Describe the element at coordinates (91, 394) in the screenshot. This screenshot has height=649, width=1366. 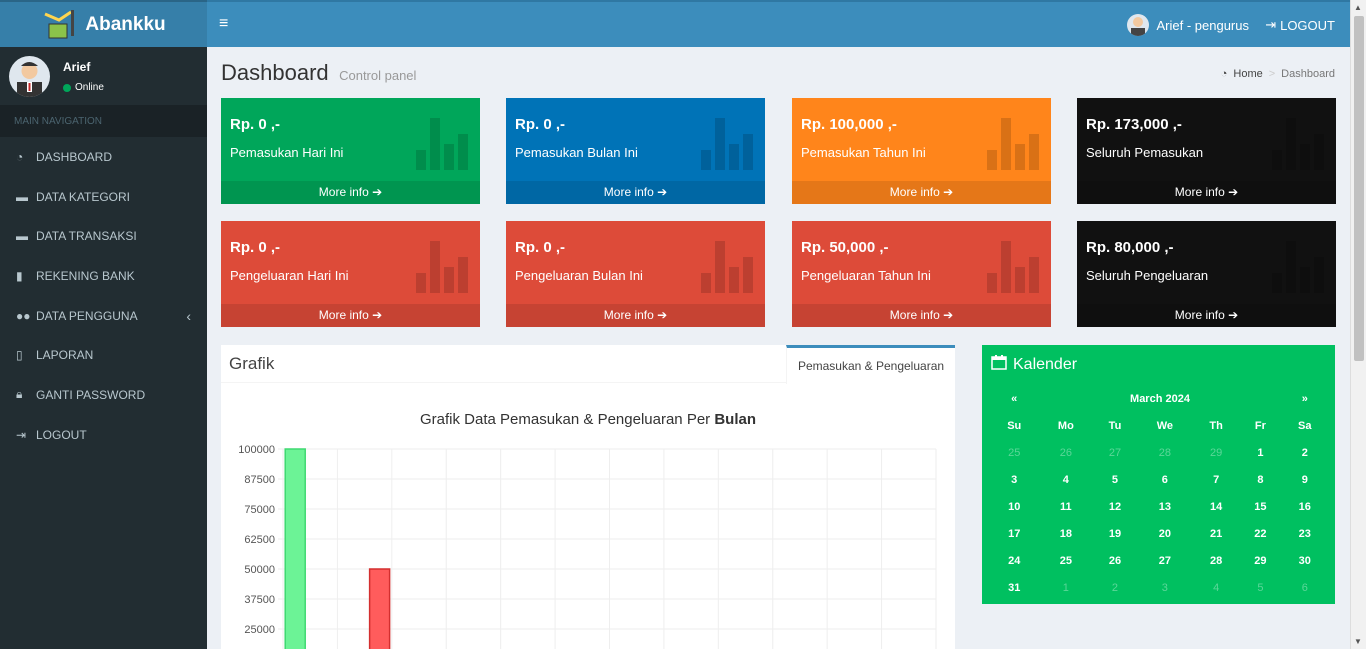
I see `sidebar-item-label: GANTI PASSWORD` at that location.